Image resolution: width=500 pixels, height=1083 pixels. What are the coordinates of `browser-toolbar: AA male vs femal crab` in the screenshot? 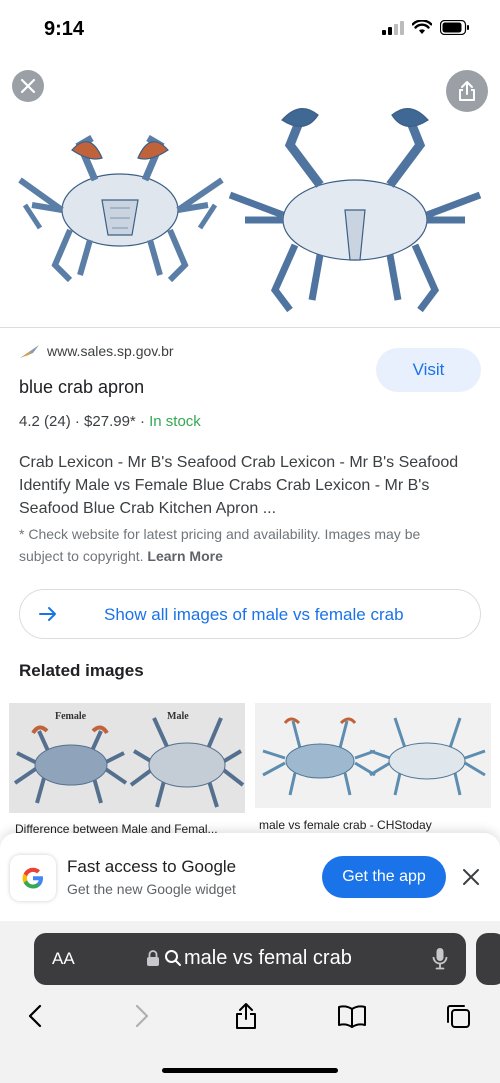 It's located at (250, 1002).